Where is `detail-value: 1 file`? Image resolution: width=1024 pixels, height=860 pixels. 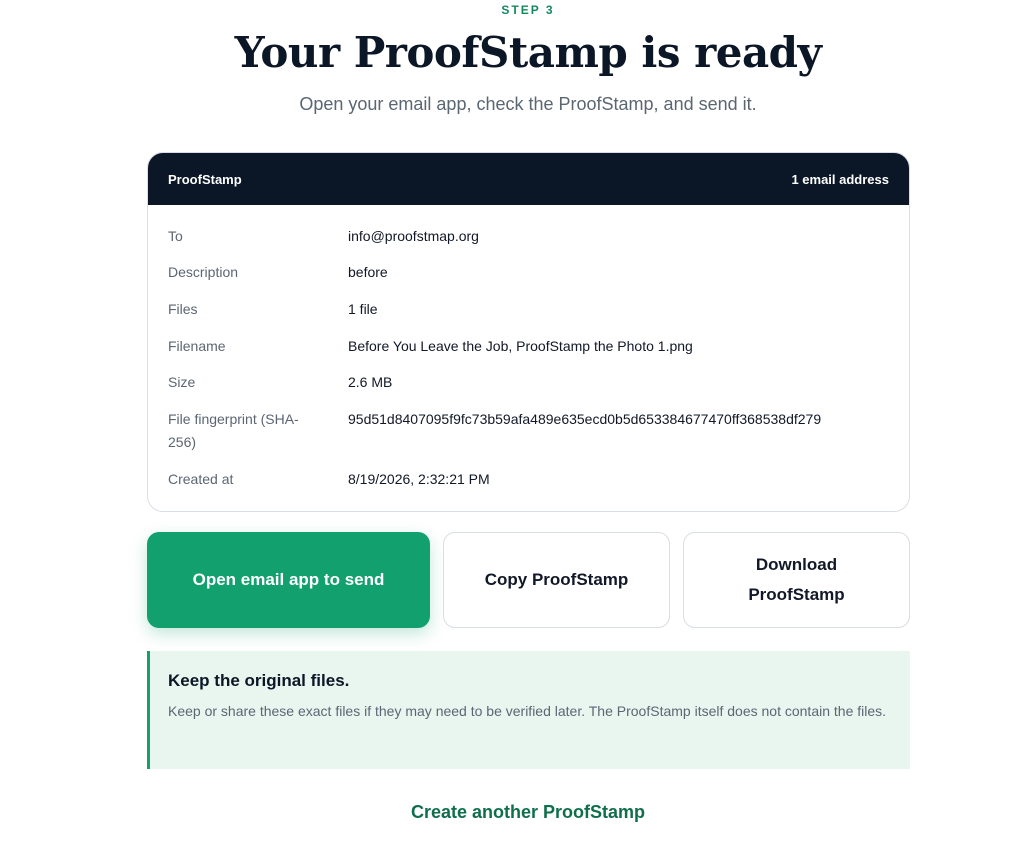
detail-value: 1 file is located at coordinates (363, 309).